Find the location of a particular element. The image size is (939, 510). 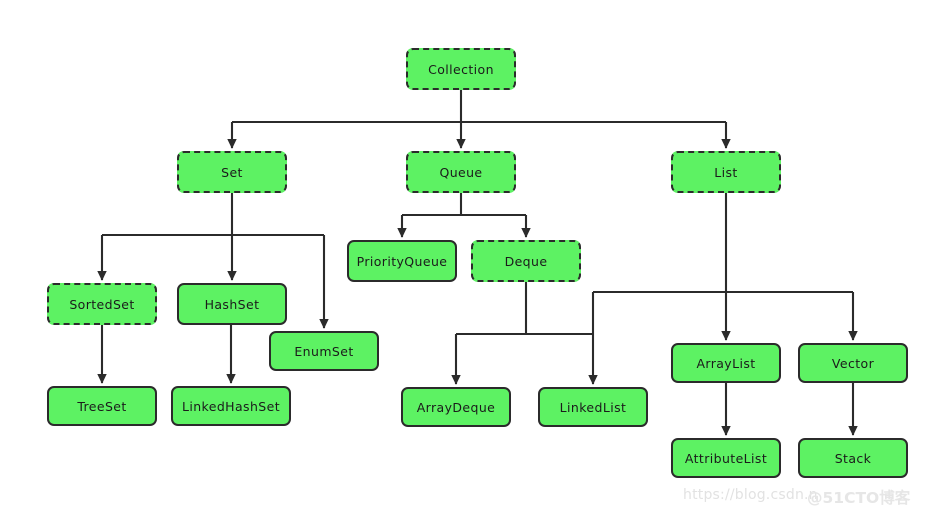

node-arraydeque: ArrayDeque is located at coordinates (456, 407).